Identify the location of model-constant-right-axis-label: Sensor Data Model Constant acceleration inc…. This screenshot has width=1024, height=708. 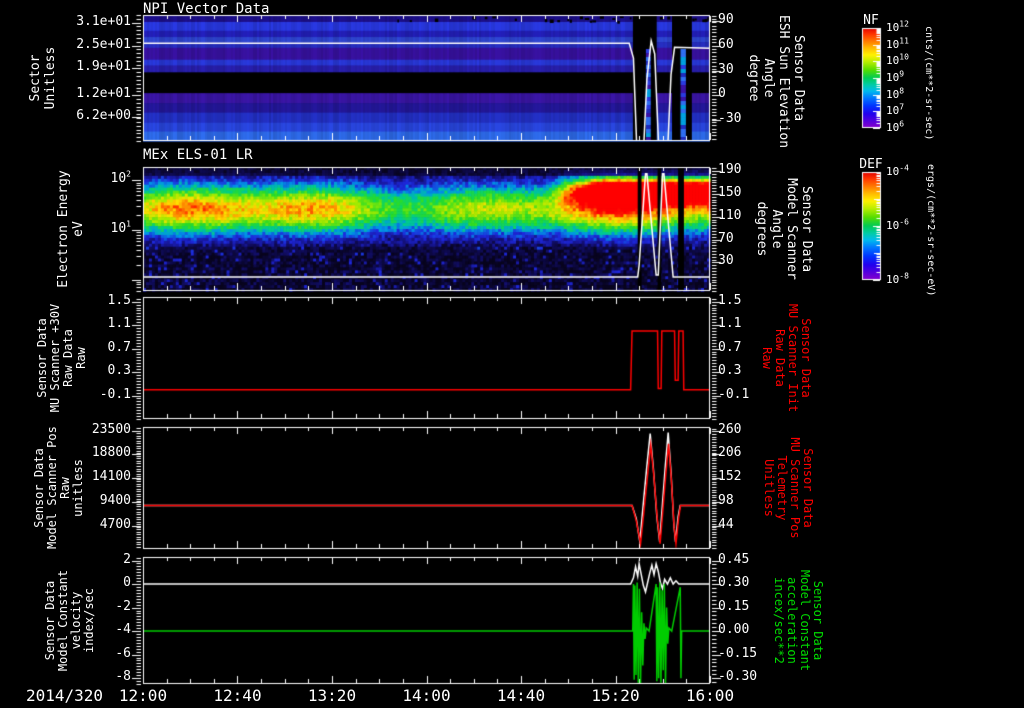
(798, 620).